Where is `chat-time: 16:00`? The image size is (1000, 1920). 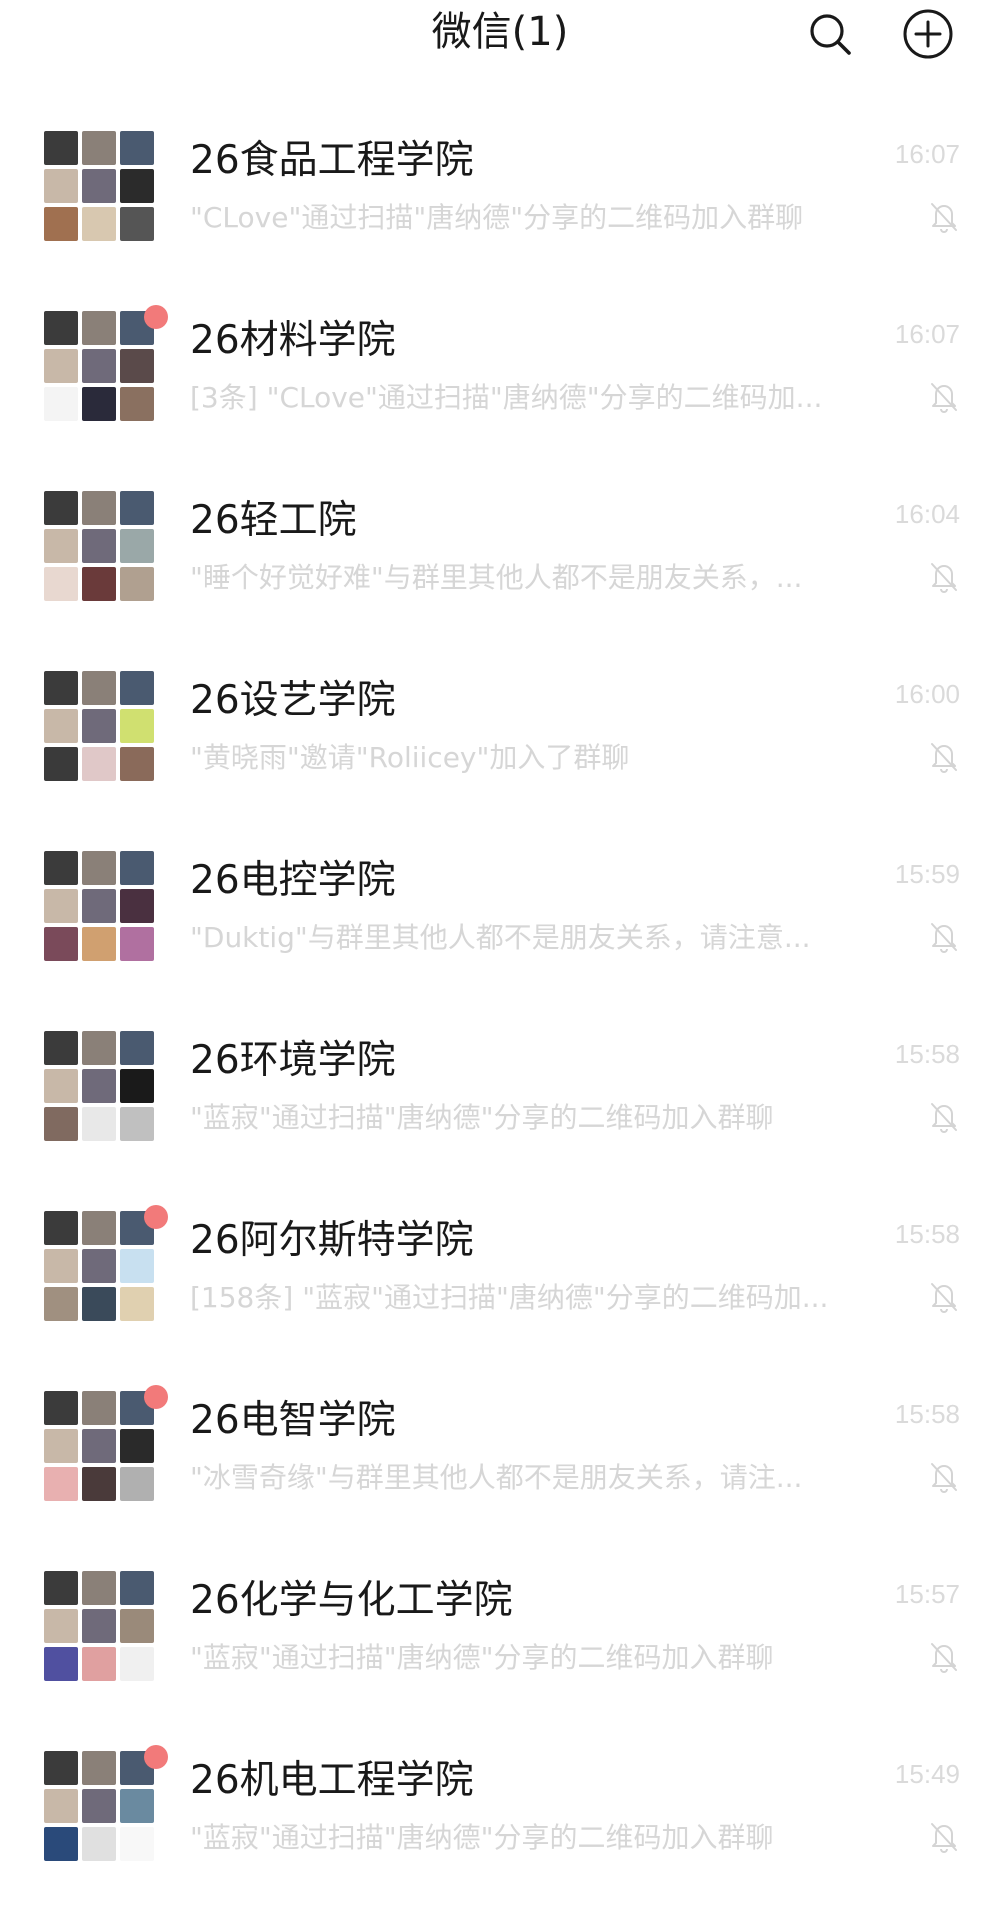 chat-time: 16:00 is located at coordinates (927, 694).